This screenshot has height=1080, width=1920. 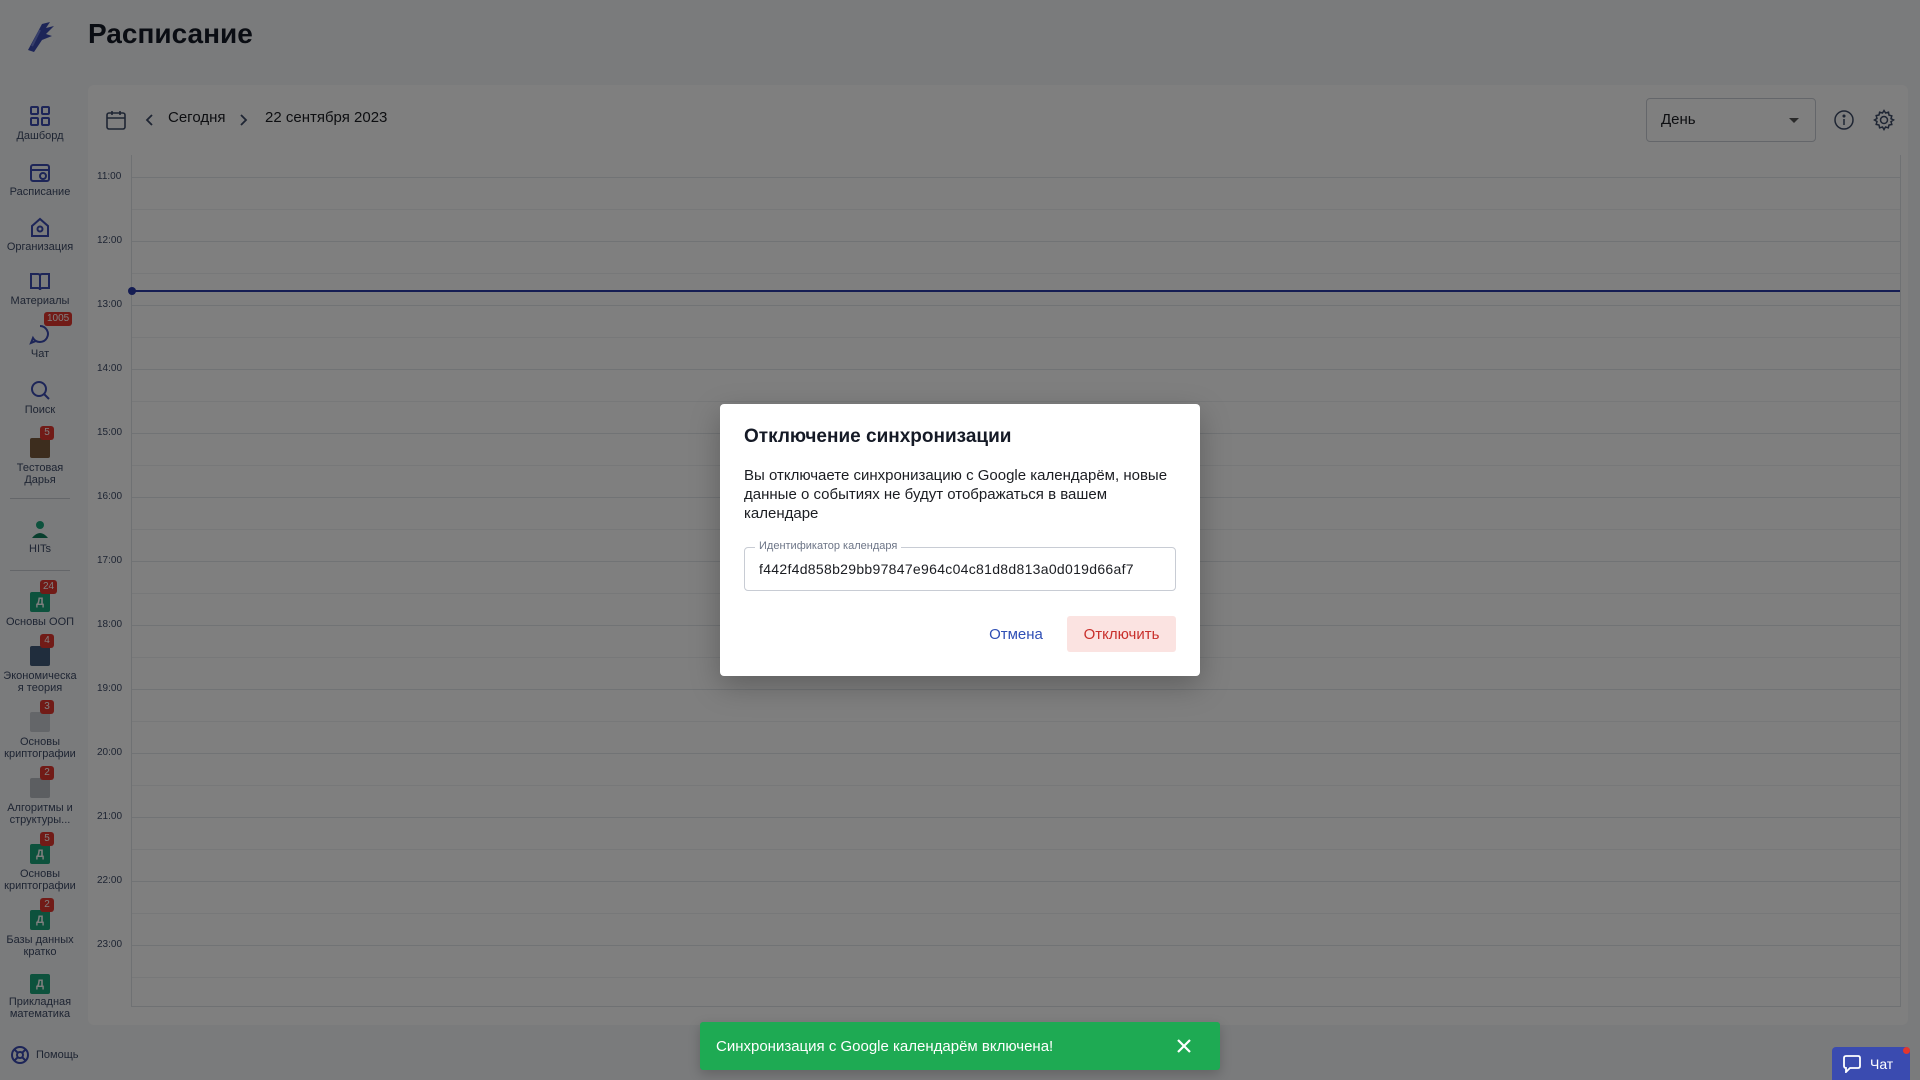 What do you see at coordinates (1016, 634) in the screenshot?
I see `cancel-button: Отмена` at bounding box center [1016, 634].